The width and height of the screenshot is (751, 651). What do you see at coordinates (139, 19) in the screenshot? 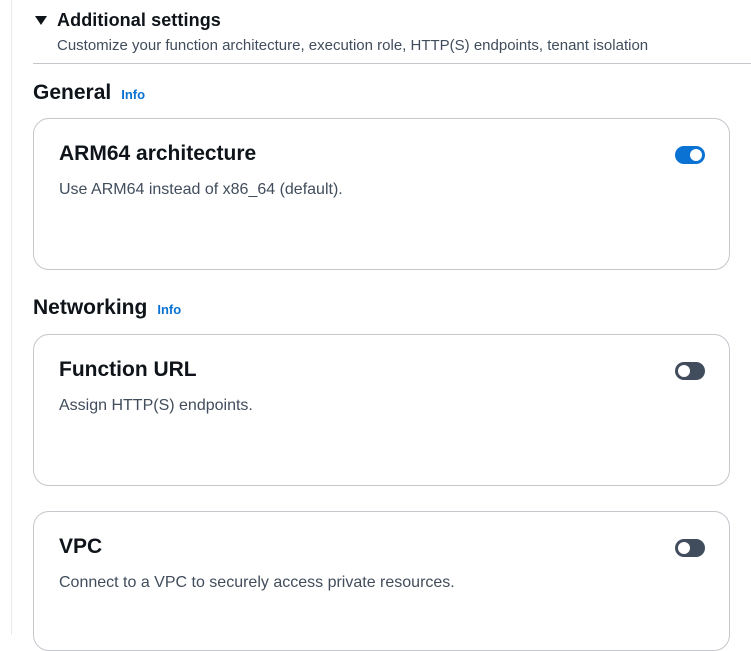
I see `section-title: Additional settings` at bounding box center [139, 19].